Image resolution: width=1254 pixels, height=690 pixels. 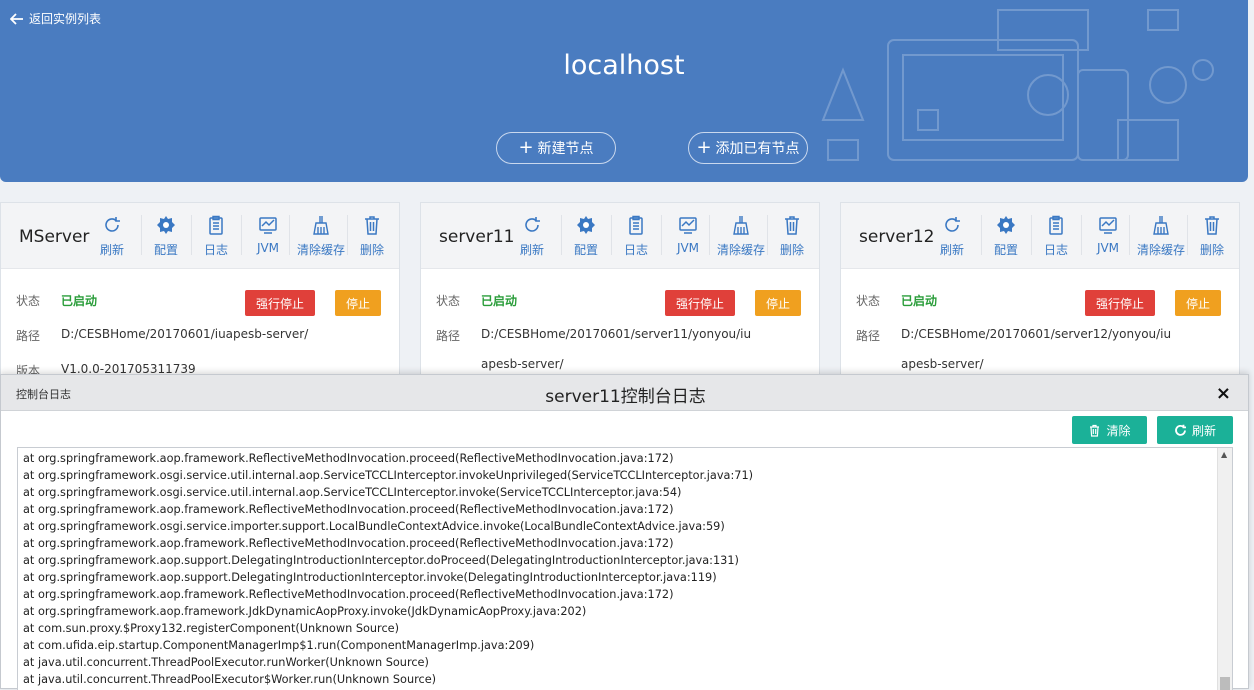 I want to click on back-label: 返回实例列表, so click(x=65, y=19).